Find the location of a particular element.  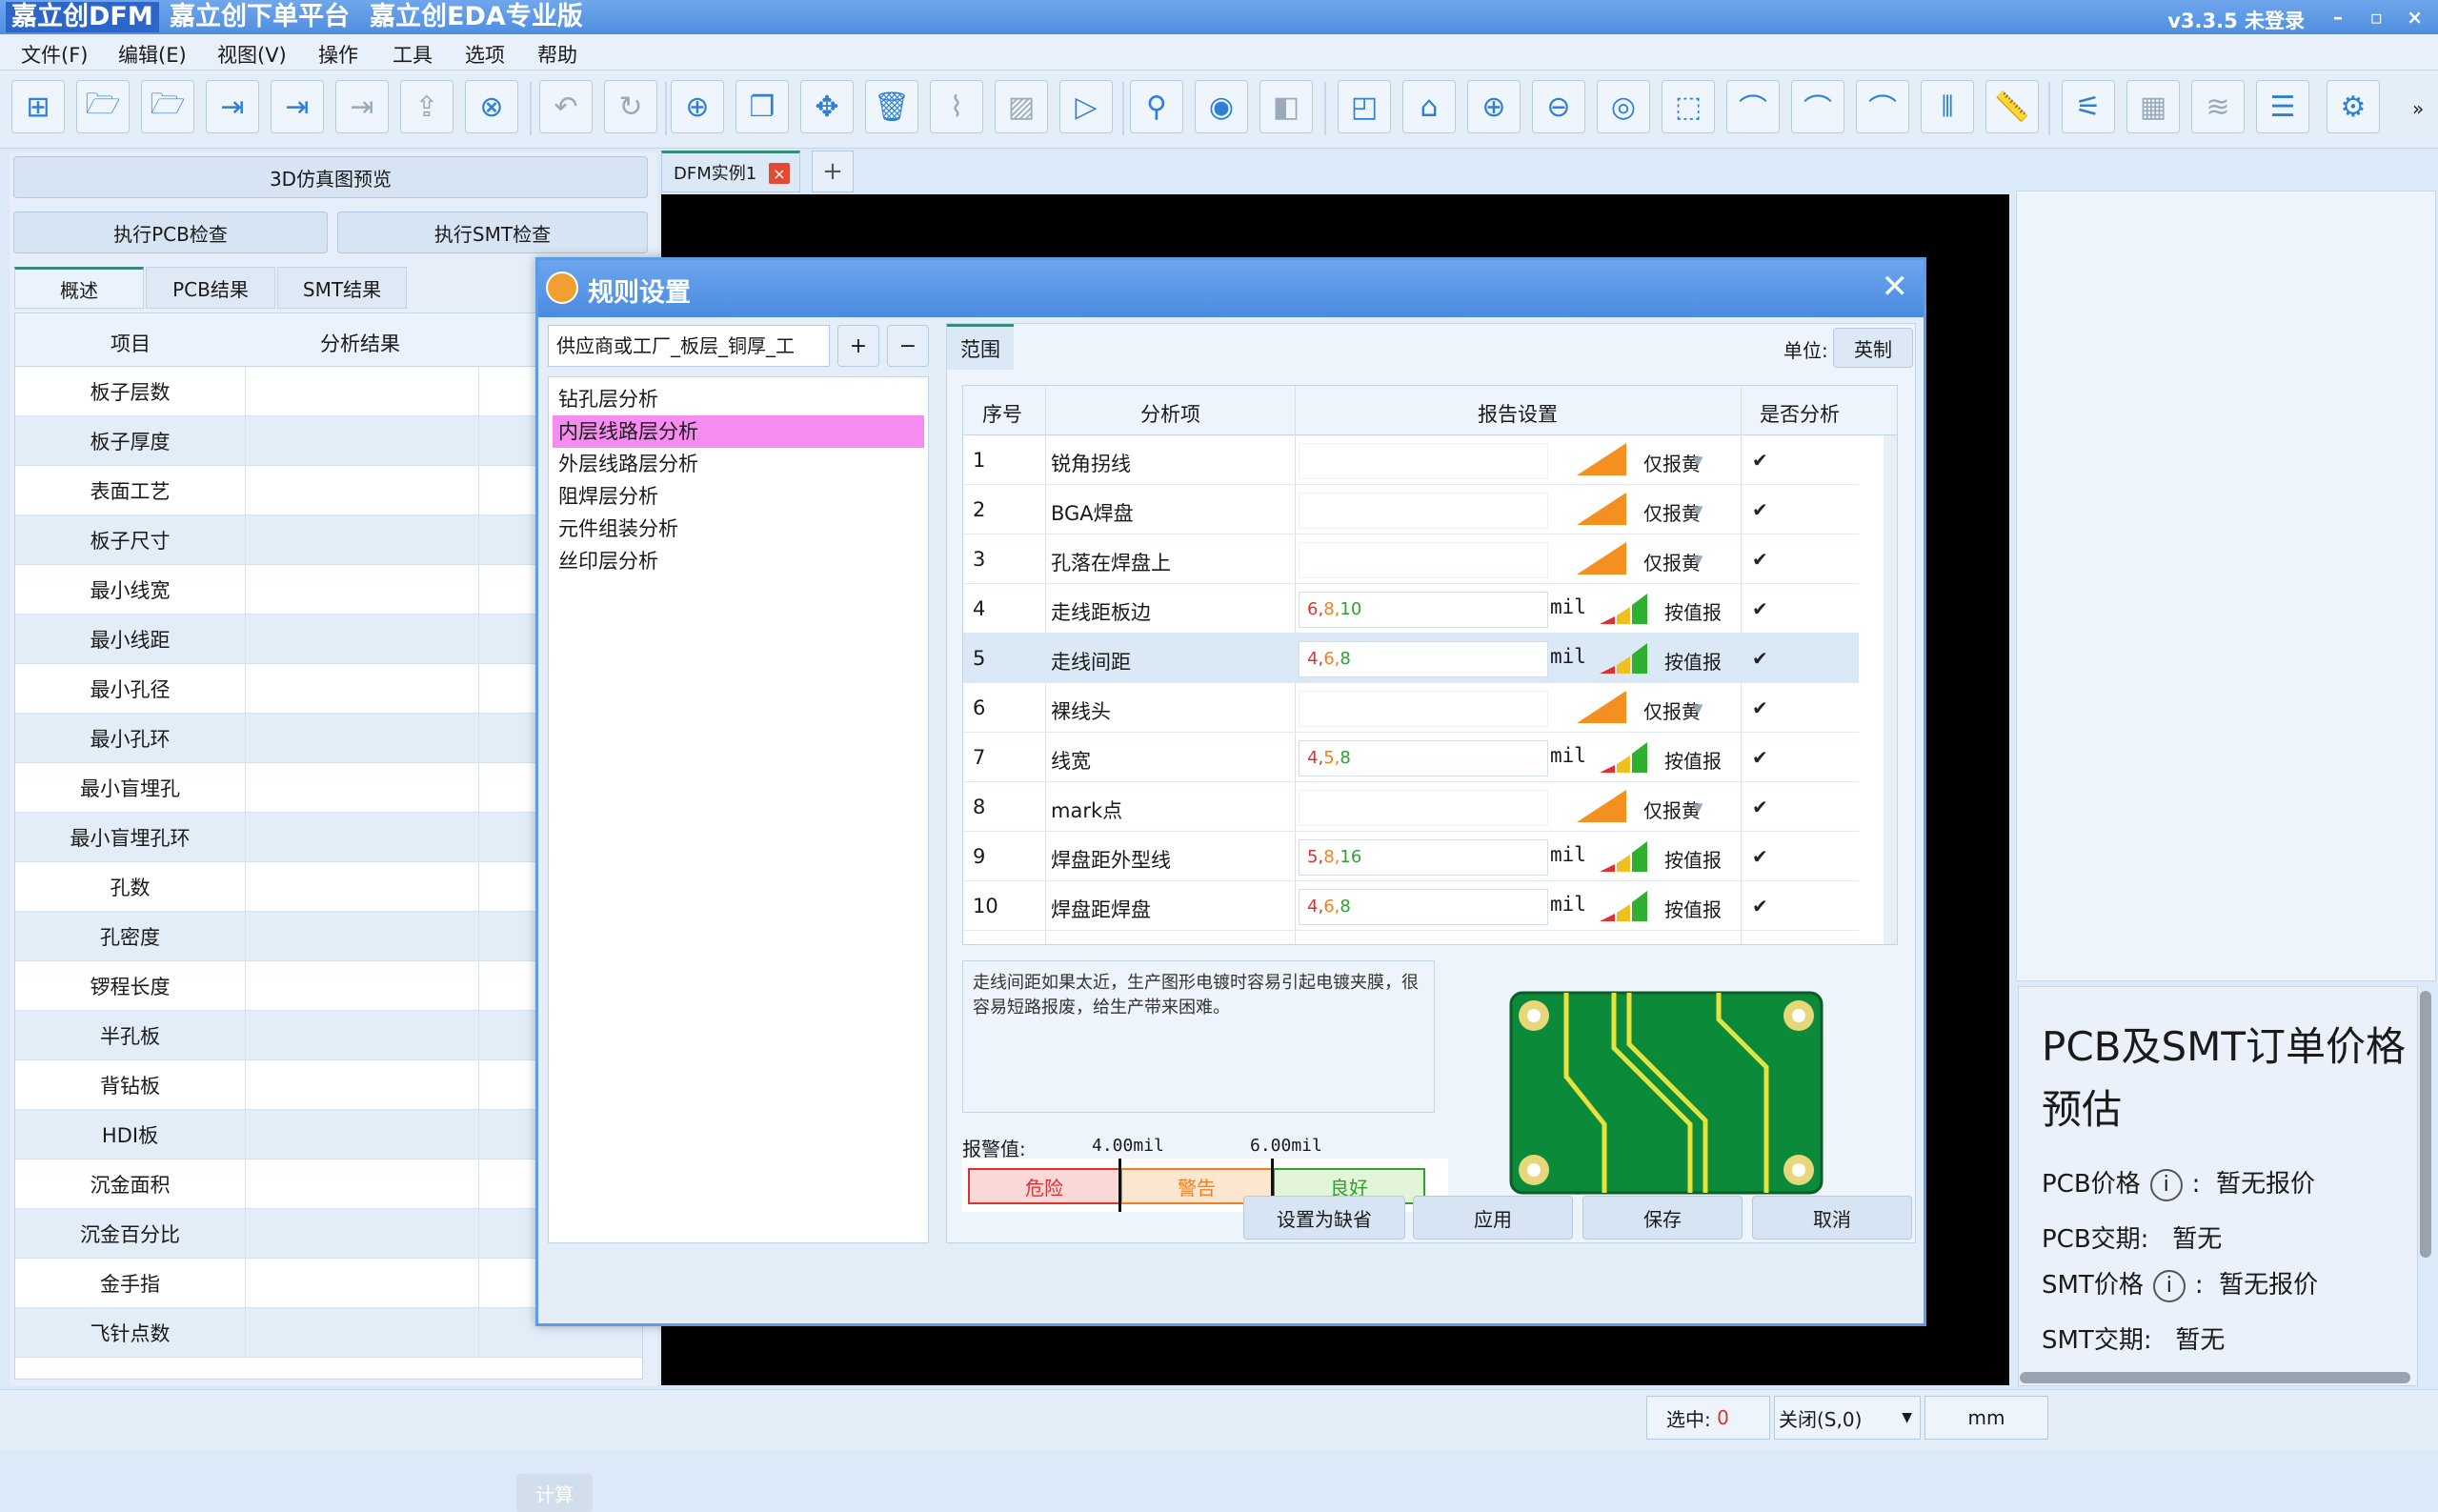

rule-row: 5 走线间距 4,6,8 mil 按值报 ✔ is located at coordinates (1411, 658).